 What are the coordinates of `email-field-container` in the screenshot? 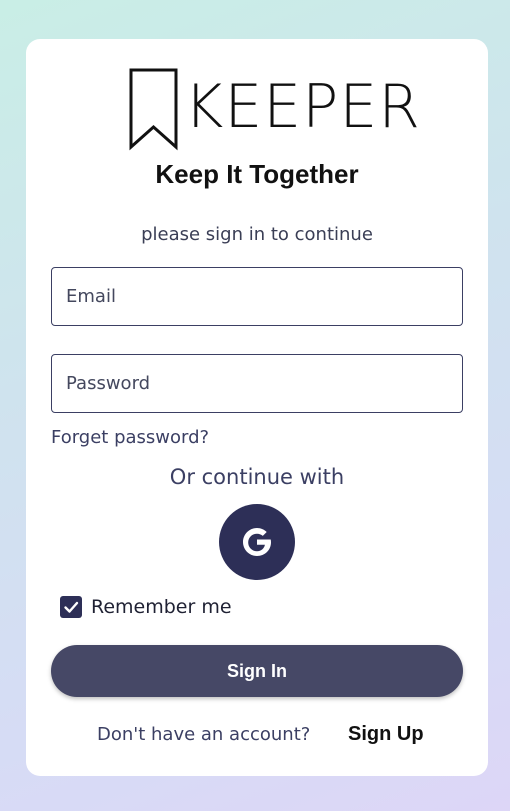 It's located at (257, 296).